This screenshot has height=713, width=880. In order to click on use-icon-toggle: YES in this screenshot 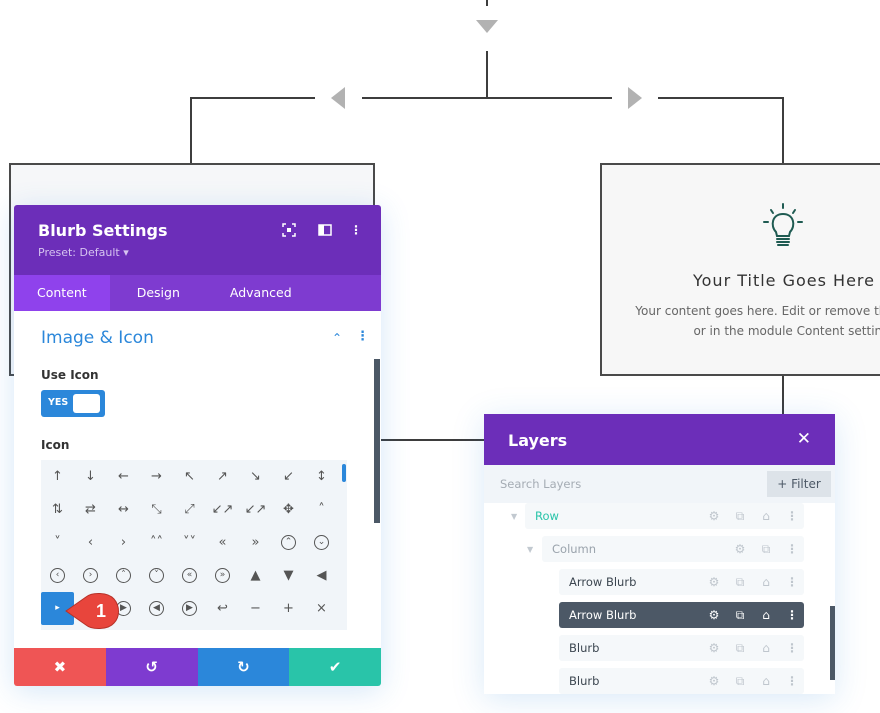, I will do `click(73, 403)`.